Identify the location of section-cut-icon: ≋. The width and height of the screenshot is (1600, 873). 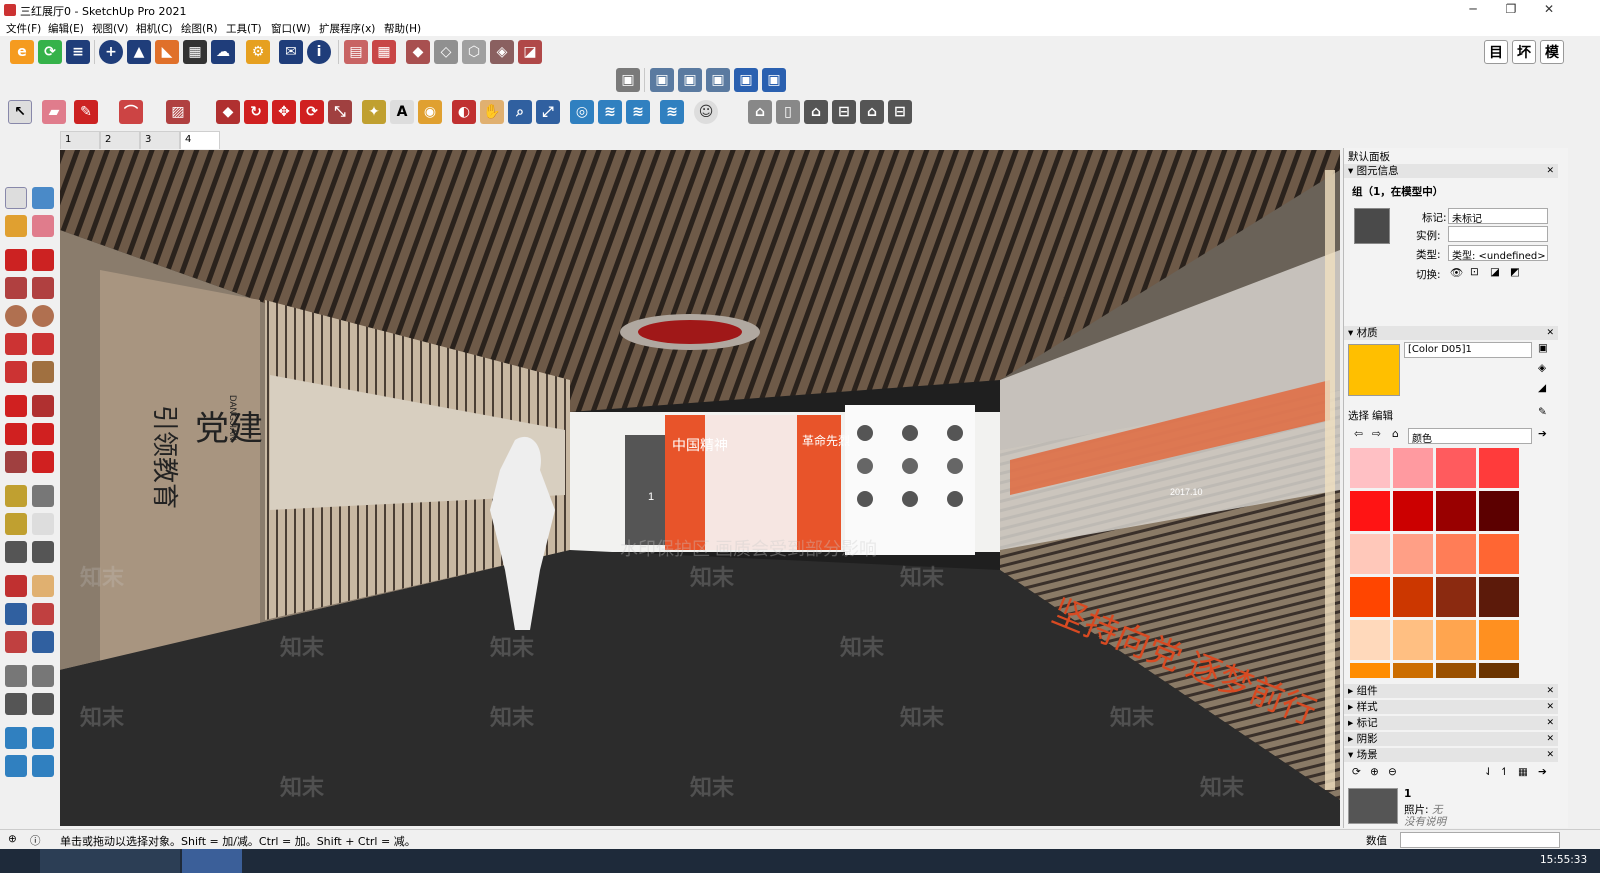
(610, 112).